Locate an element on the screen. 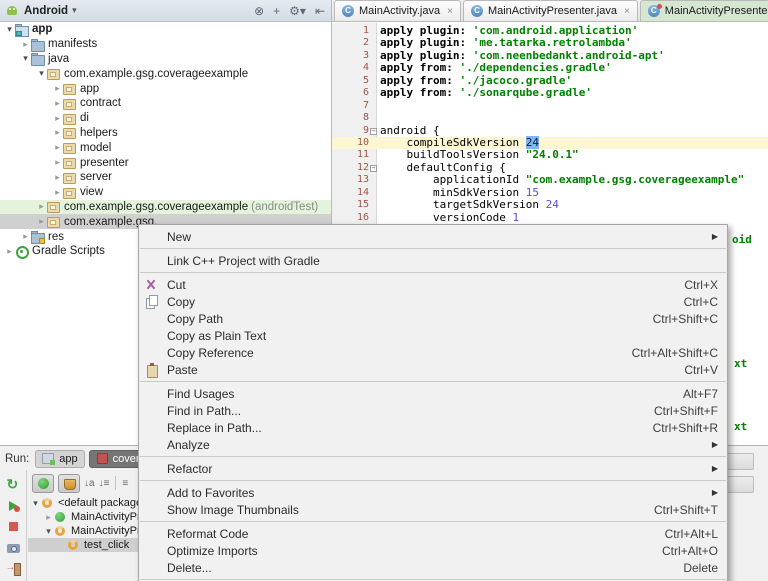 The height and width of the screenshot is (581, 768). tree-item: view is located at coordinates (165, 192).